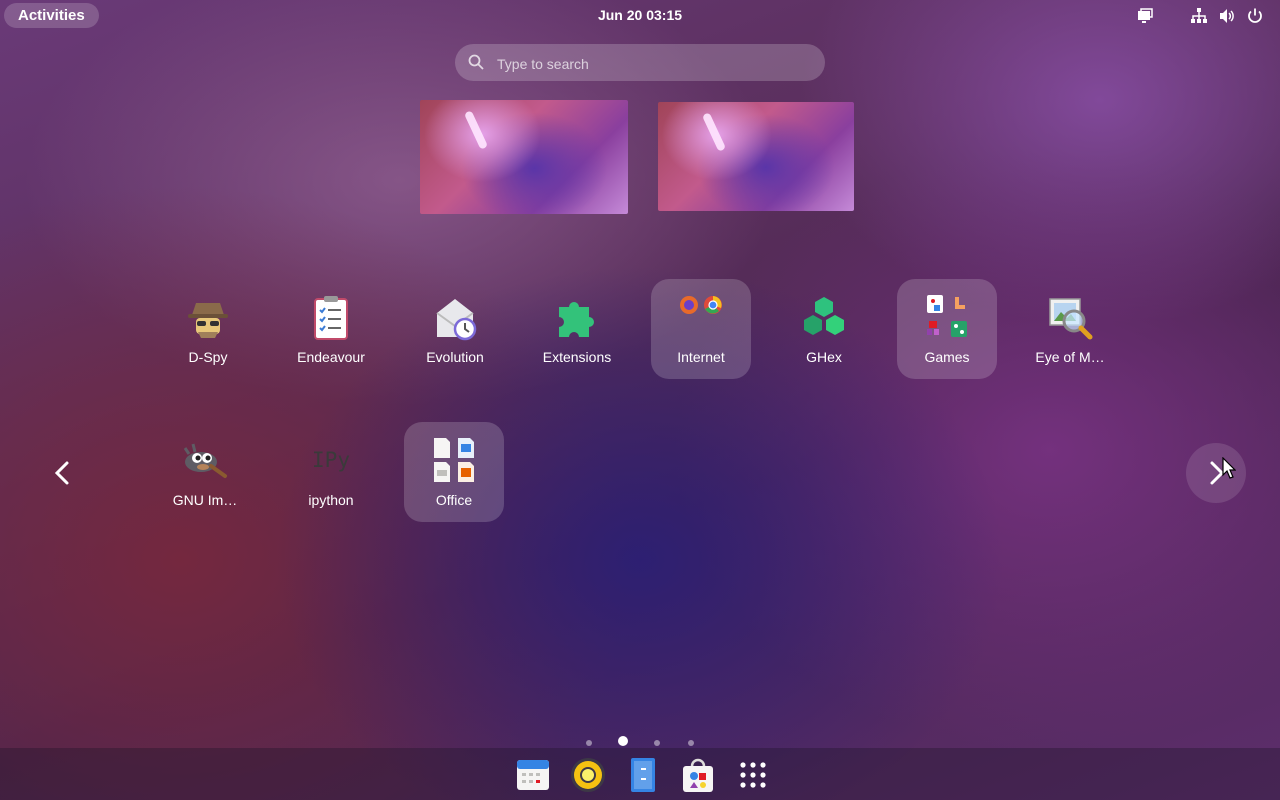 The height and width of the screenshot is (800, 1280). Describe the element at coordinates (454, 500) in the screenshot. I see `app-label: Office` at that location.